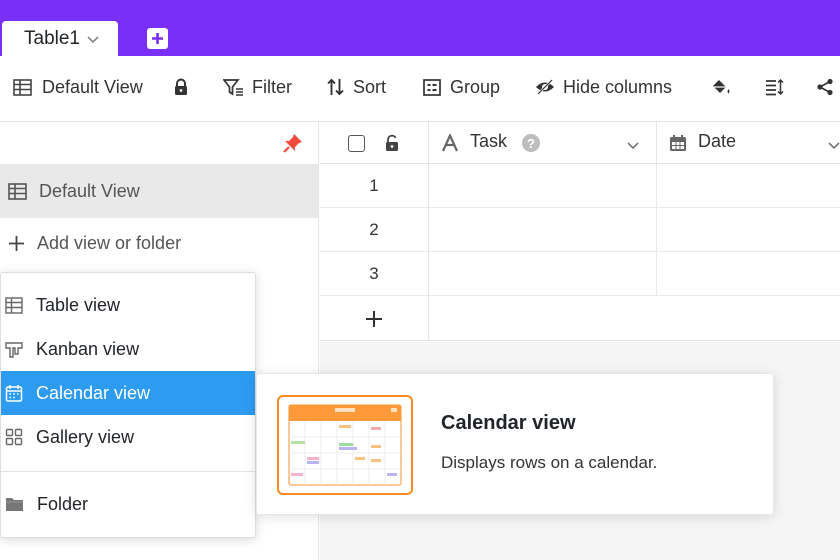 This screenshot has height=560, width=840. I want to click on calendar-preview-image, so click(345, 445).